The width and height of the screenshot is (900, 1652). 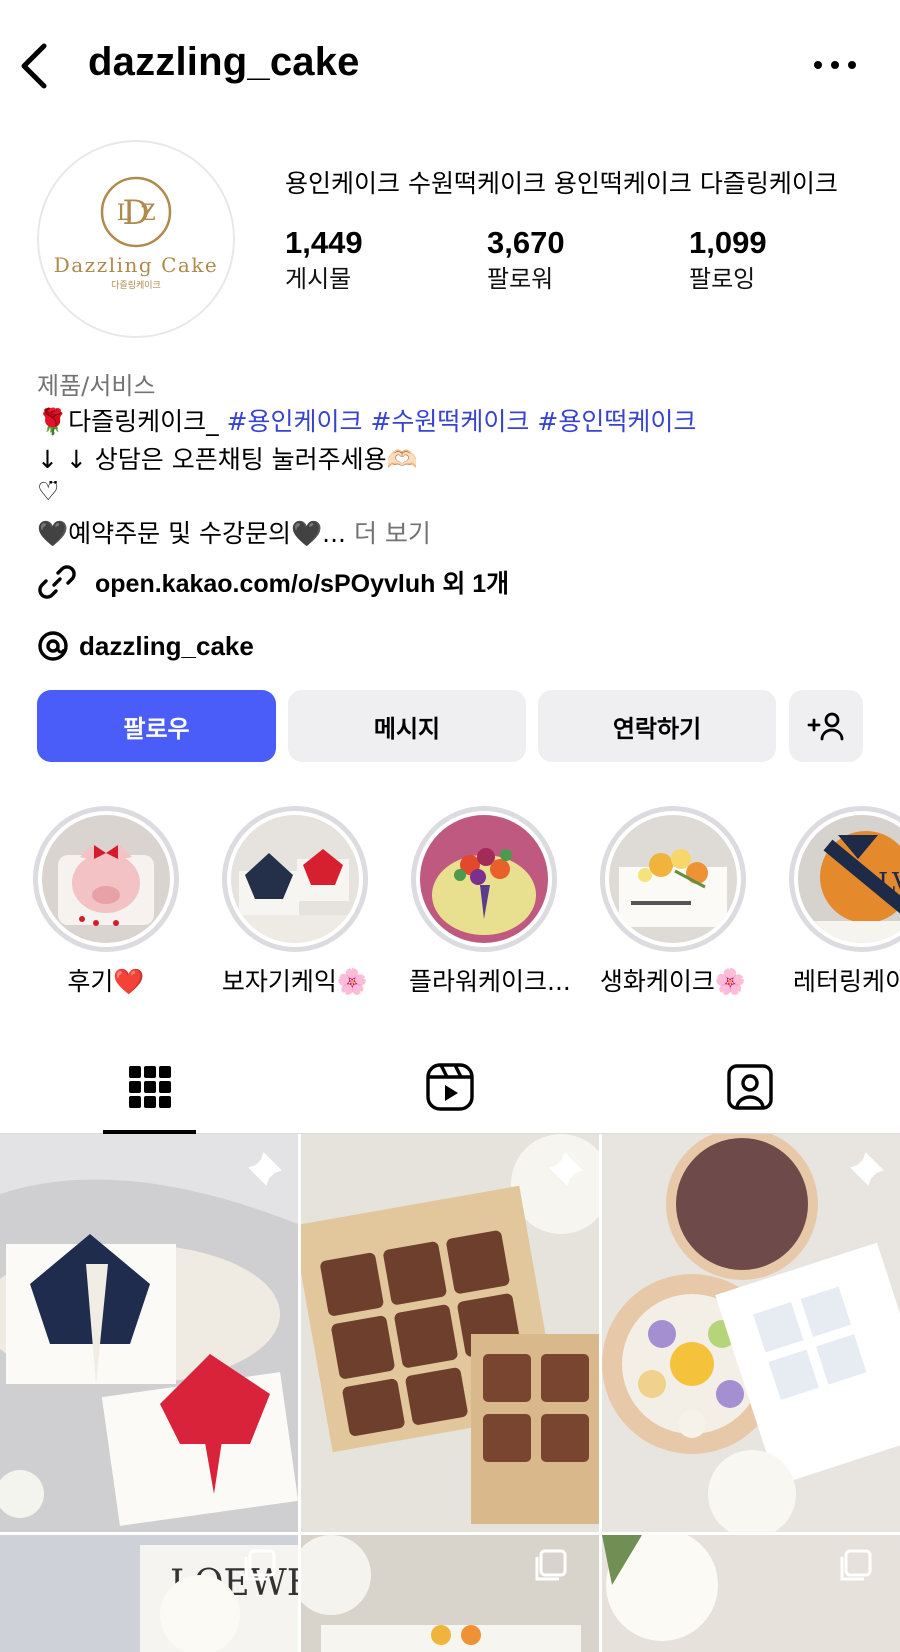 I want to click on profile-display-name: 용인케이크 수원떡케이크 용인떡케이크 다즐링케이크, so click(x=561, y=183).